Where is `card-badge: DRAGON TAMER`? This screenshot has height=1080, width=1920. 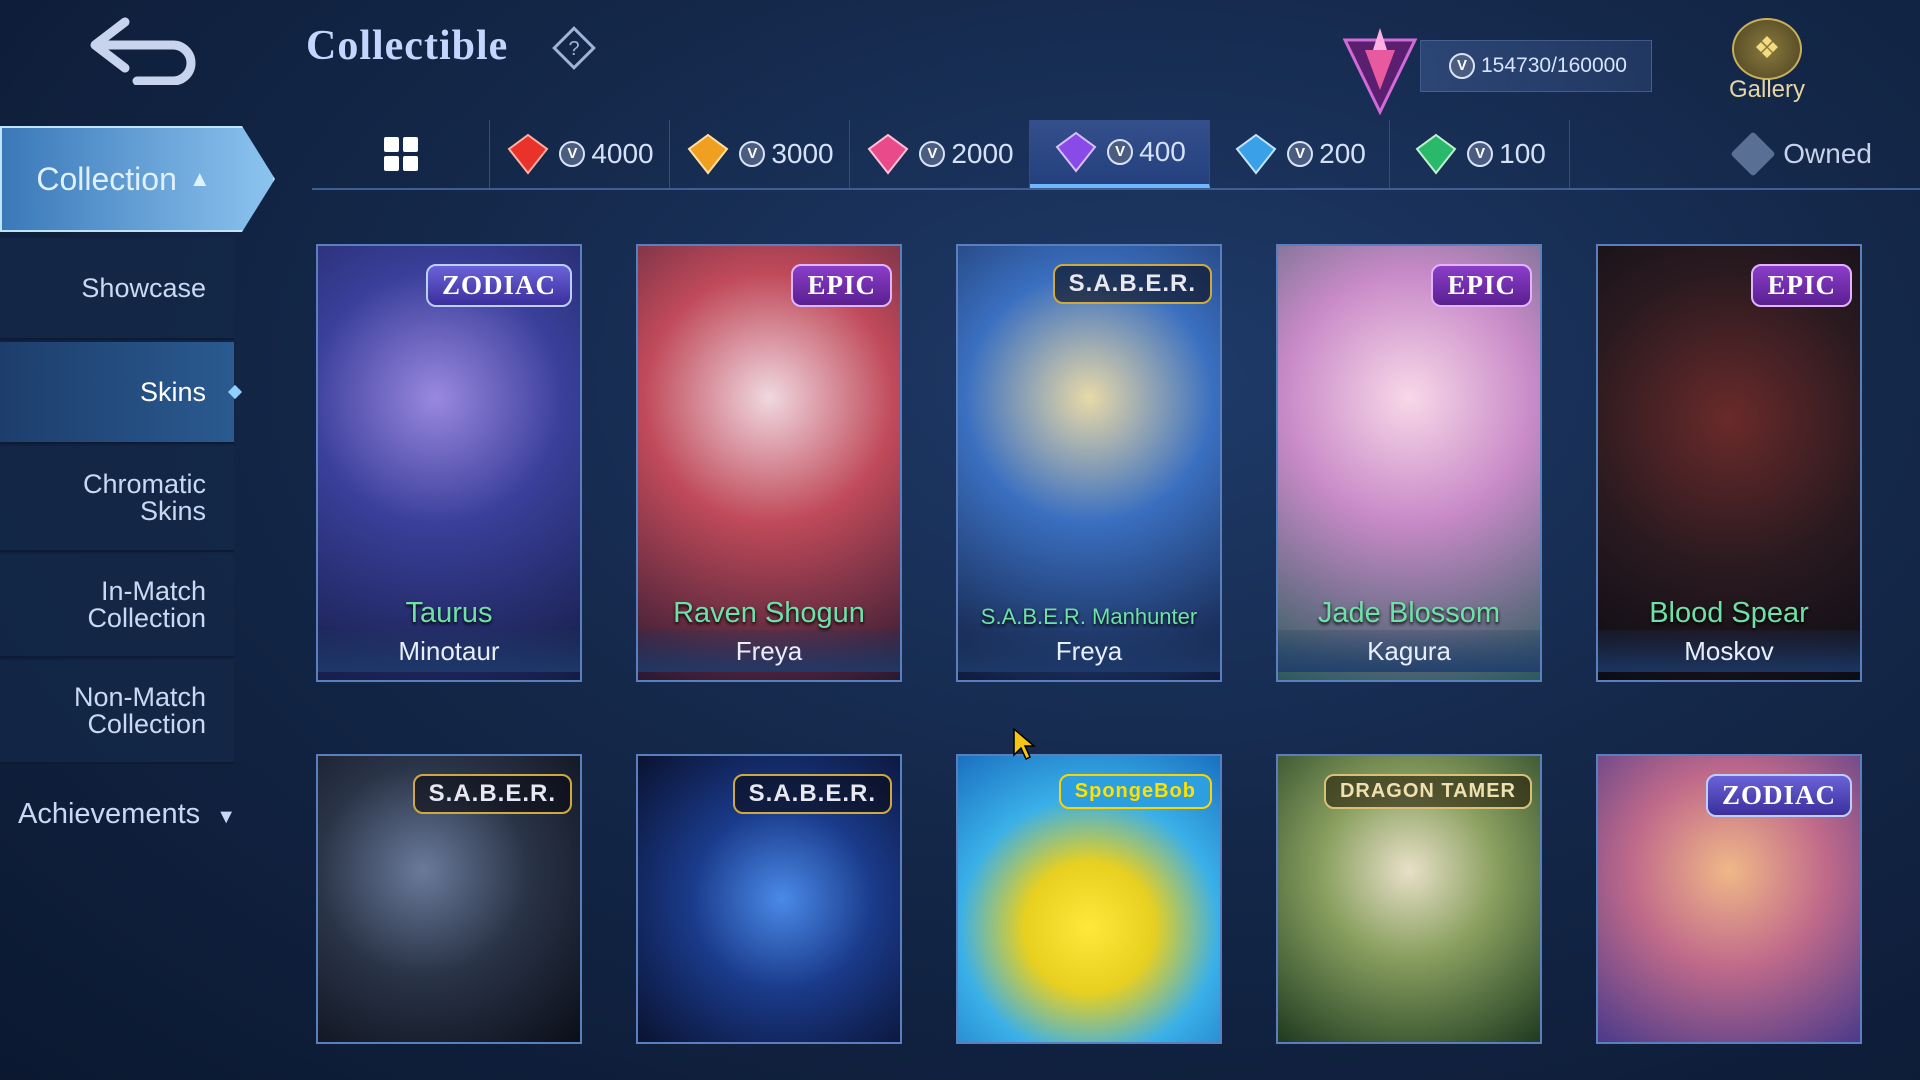 card-badge: DRAGON TAMER is located at coordinates (1427, 791).